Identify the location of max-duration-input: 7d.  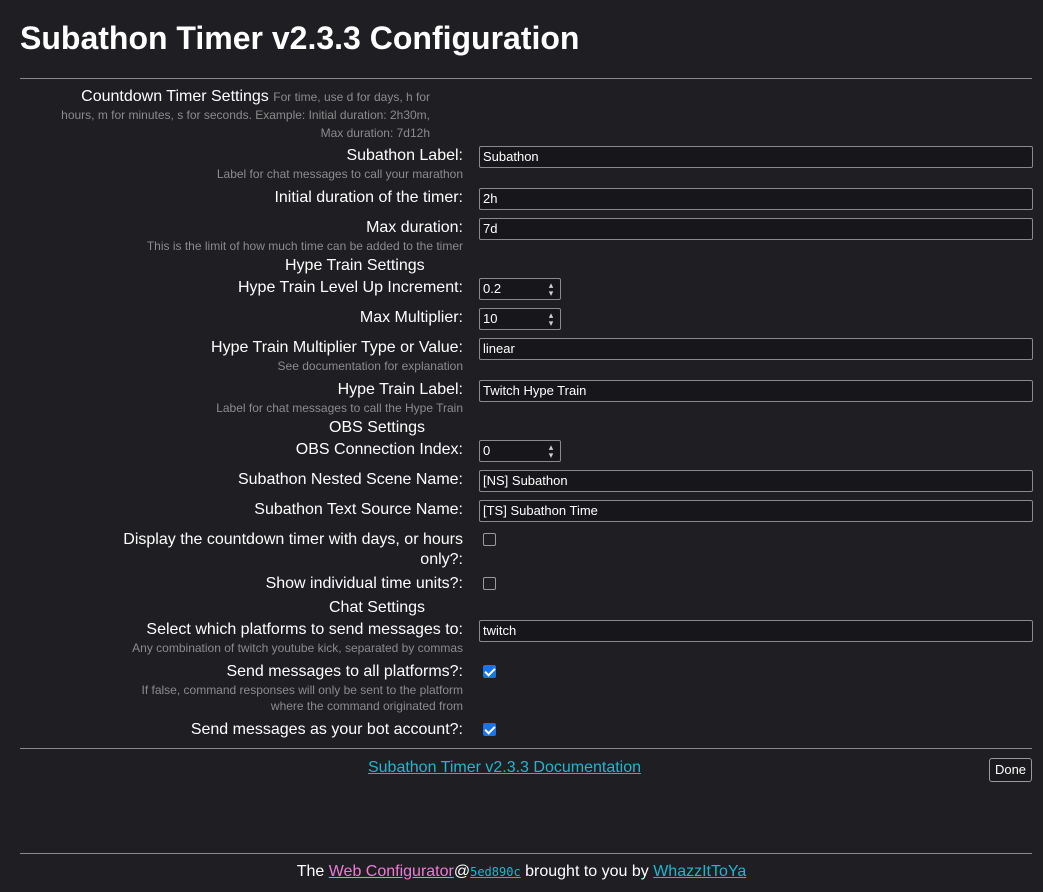
(756, 229).